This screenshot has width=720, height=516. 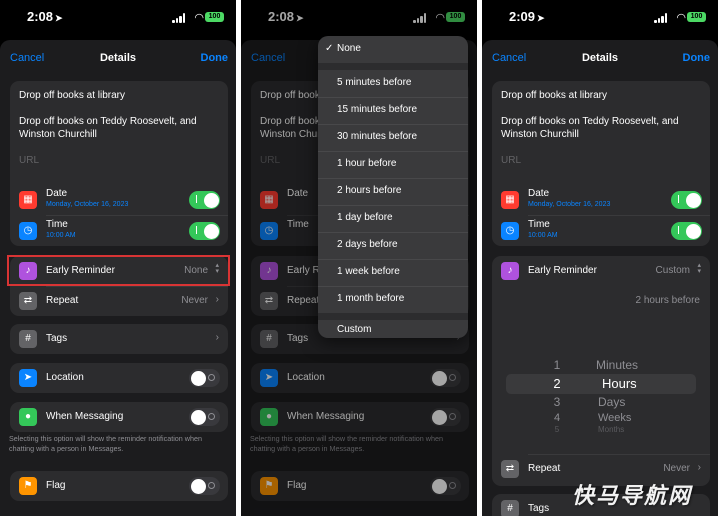 What do you see at coordinates (45, 16) in the screenshot?
I see `status-time: 2:08 ➤` at bounding box center [45, 16].